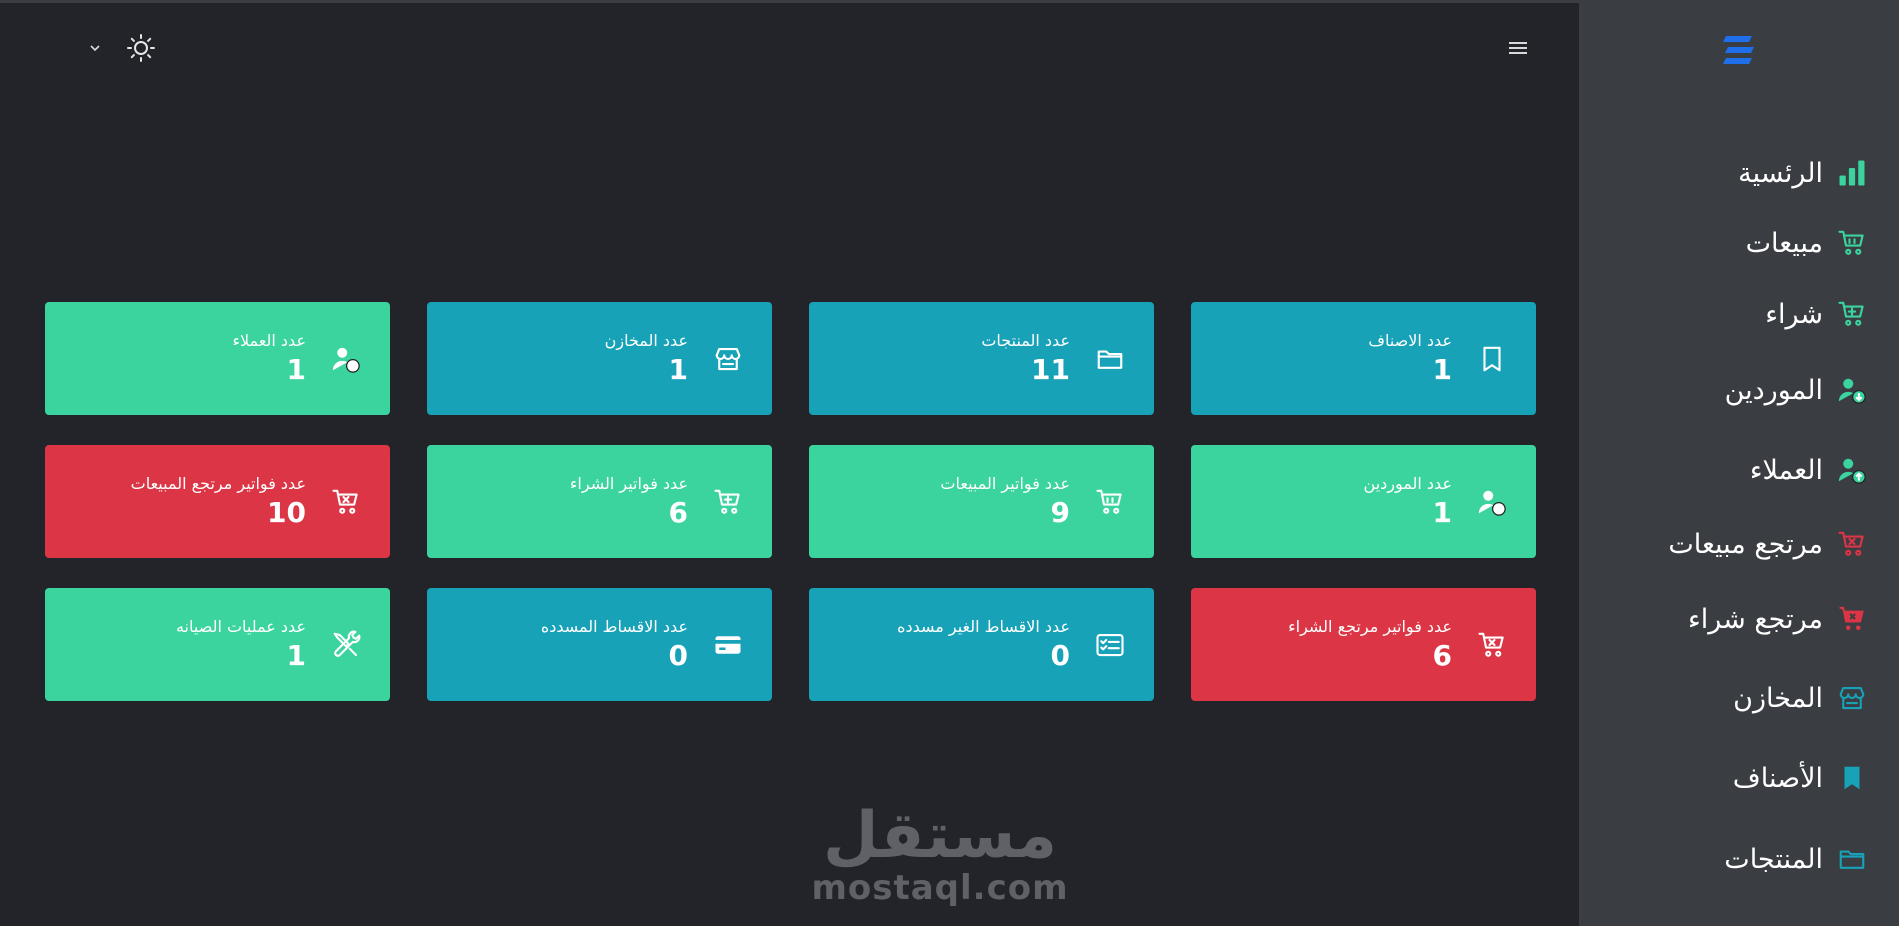  I want to click on stat-card: عدد الاصناف 1, so click(1363, 358).